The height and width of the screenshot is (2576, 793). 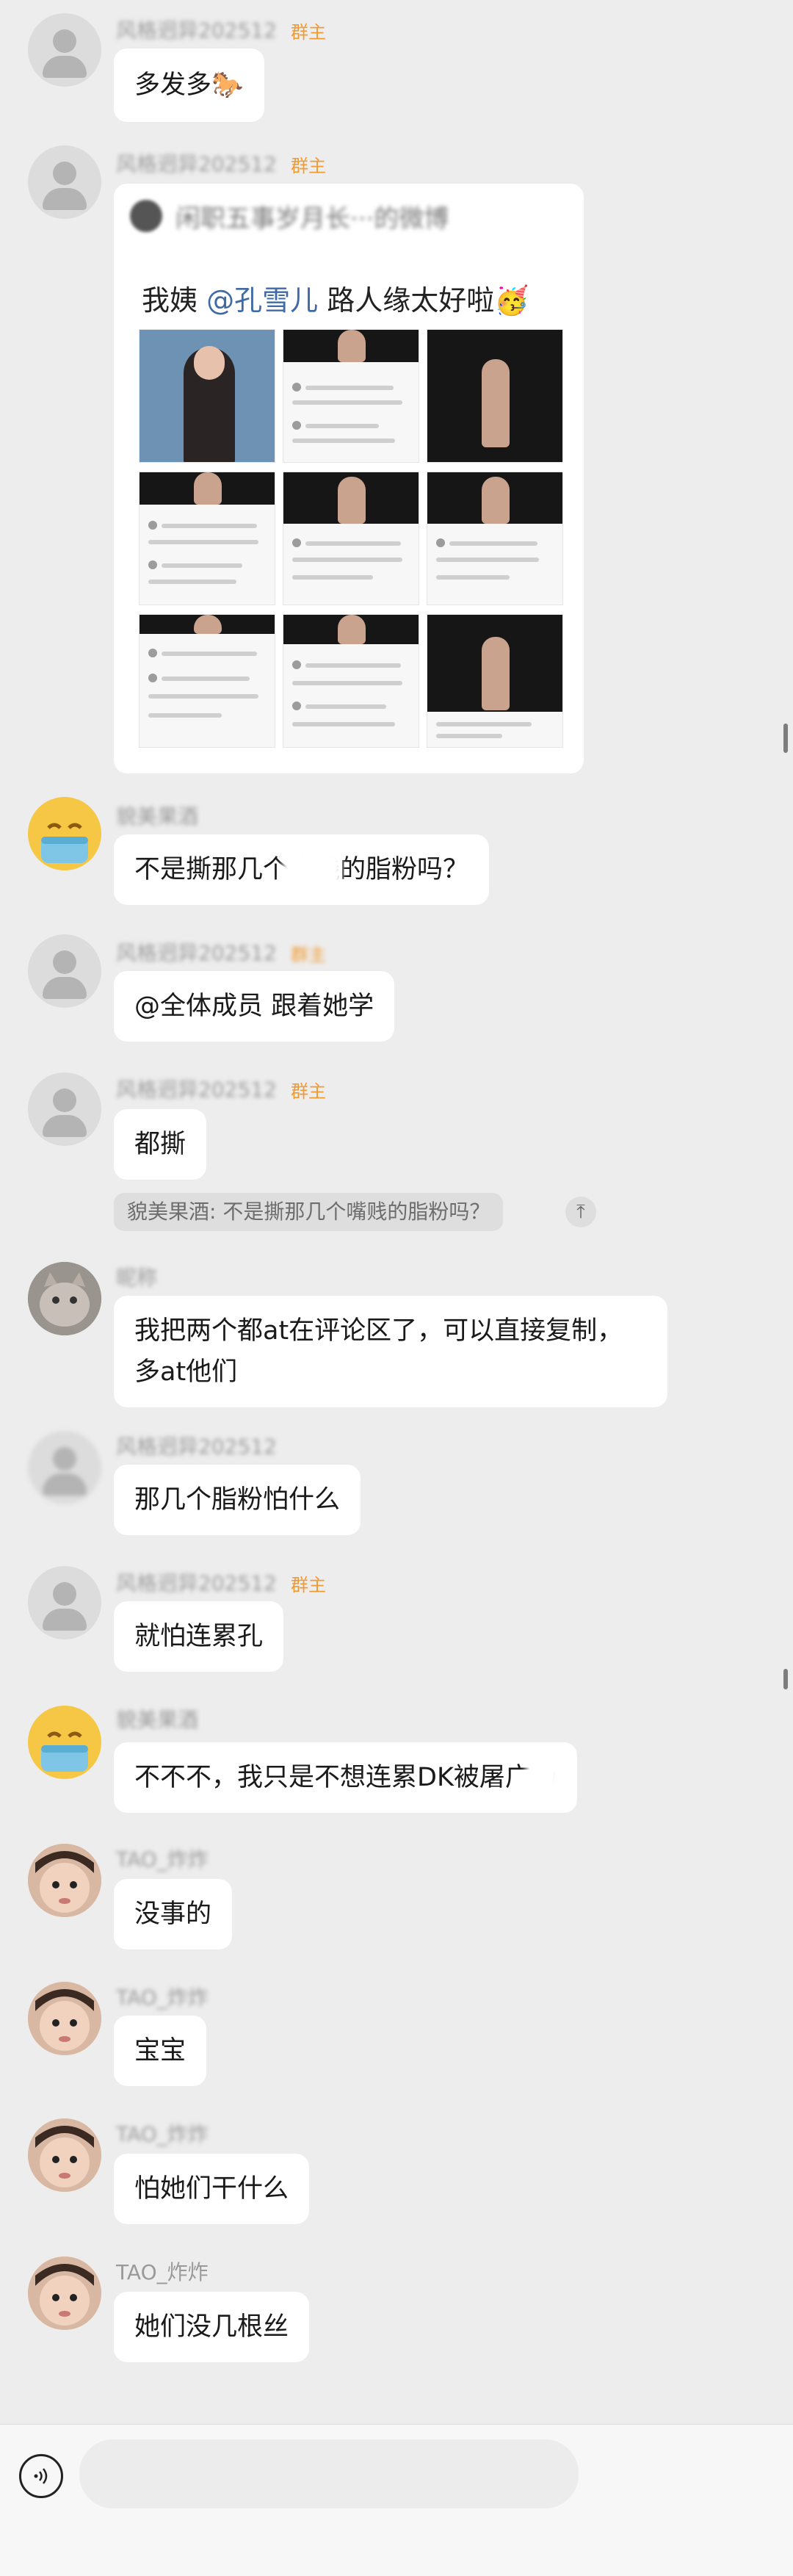 What do you see at coordinates (312, 219) in the screenshot?
I see `card-source: 闲职五事岁月长···的微博` at bounding box center [312, 219].